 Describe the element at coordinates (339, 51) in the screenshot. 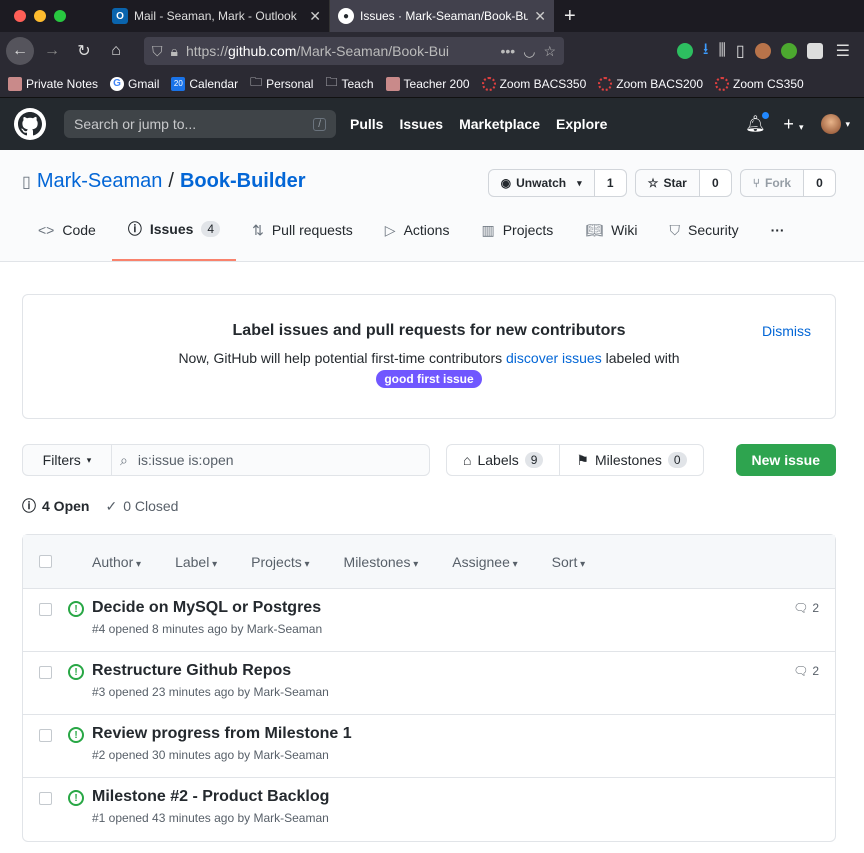

I see `url-text: https://github.com/Mark-Seaman/Book-Bui` at that location.